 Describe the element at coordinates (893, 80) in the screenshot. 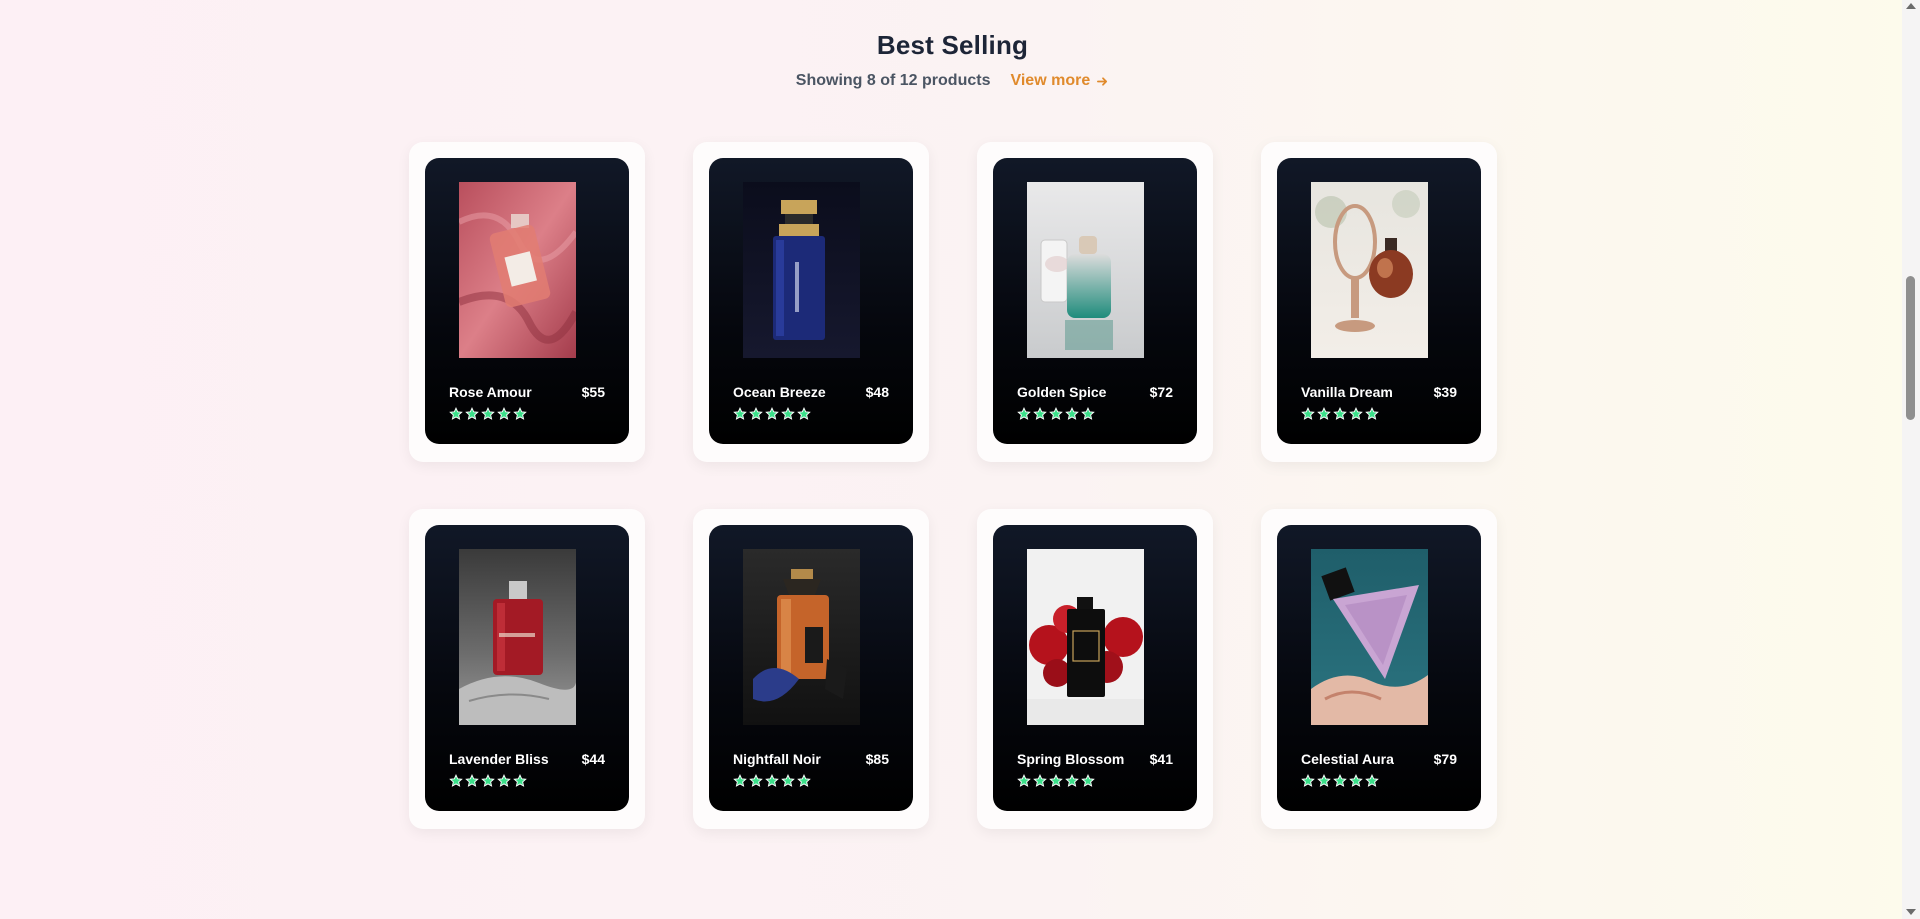

I see `product-count: Showing 8 of 12 products` at that location.